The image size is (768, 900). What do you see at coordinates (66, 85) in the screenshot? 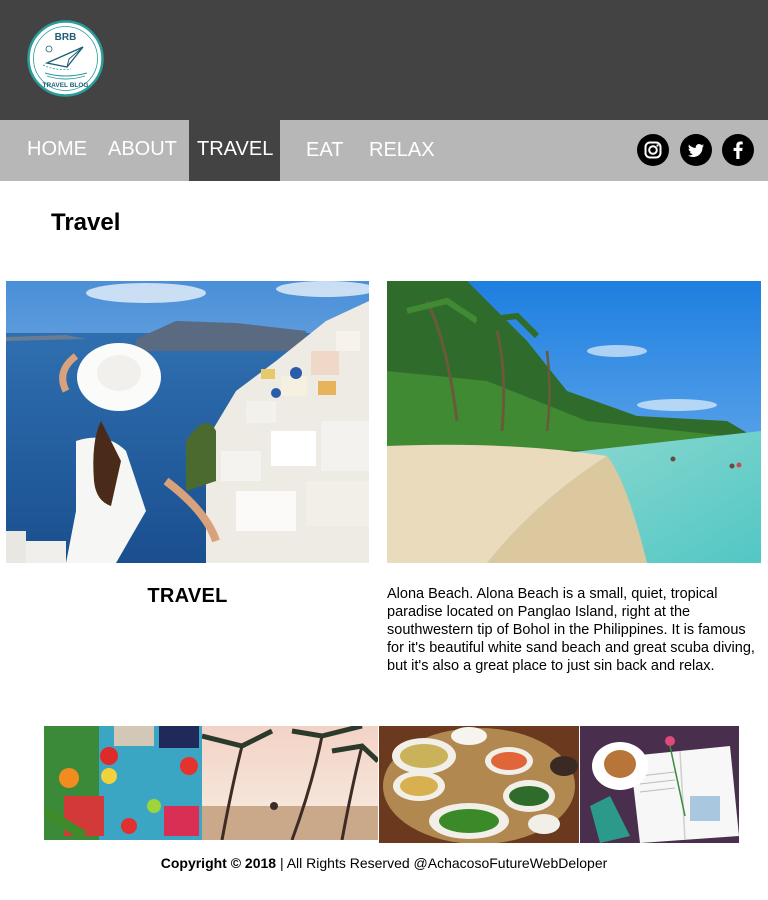
I see `logo-bottom-text: TRAVEL BLOG` at bounding box center [66, 85].